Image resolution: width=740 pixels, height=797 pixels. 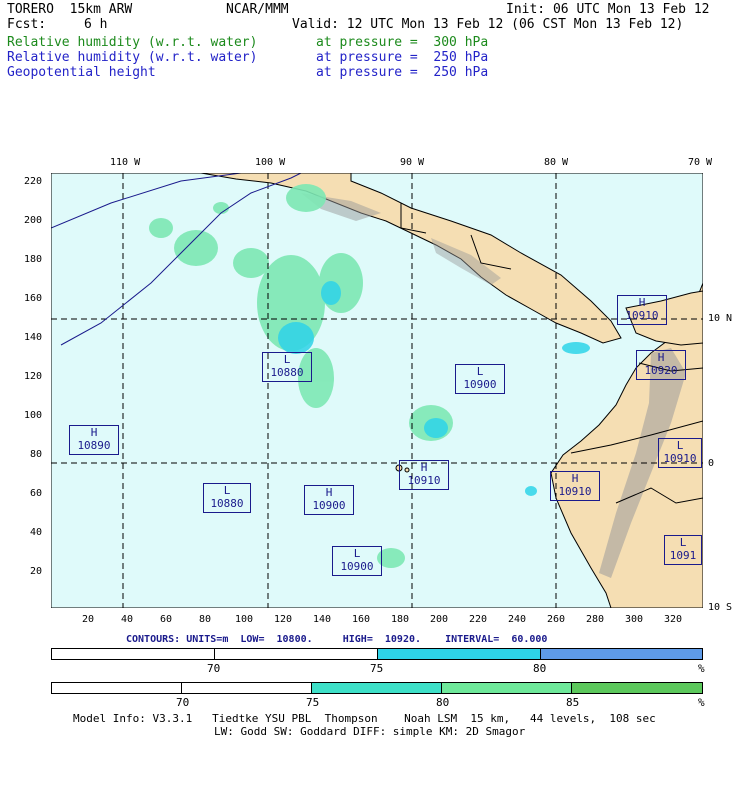 I want to click on x-tick-label: 200, so click(x=439, y=619).